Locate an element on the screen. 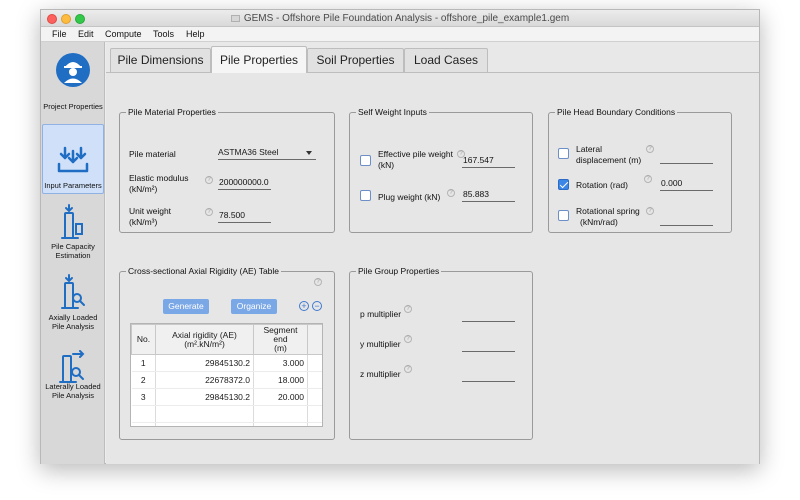 The image size is (800, 500). table-row: 3 29845130.2 20.000 is located at coordinates (226, 397).